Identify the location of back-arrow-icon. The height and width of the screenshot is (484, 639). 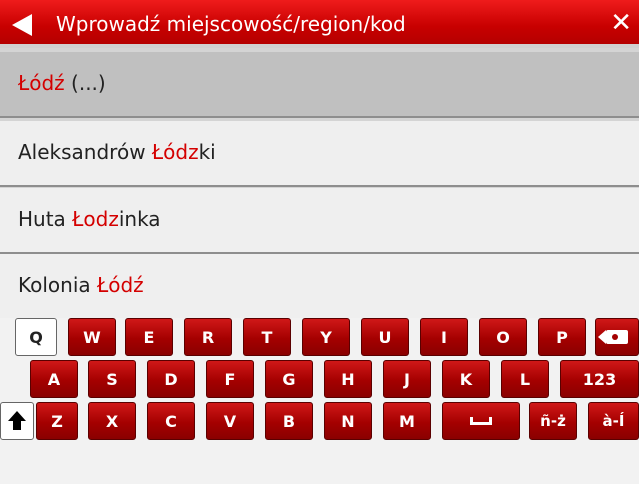
(22, 25).